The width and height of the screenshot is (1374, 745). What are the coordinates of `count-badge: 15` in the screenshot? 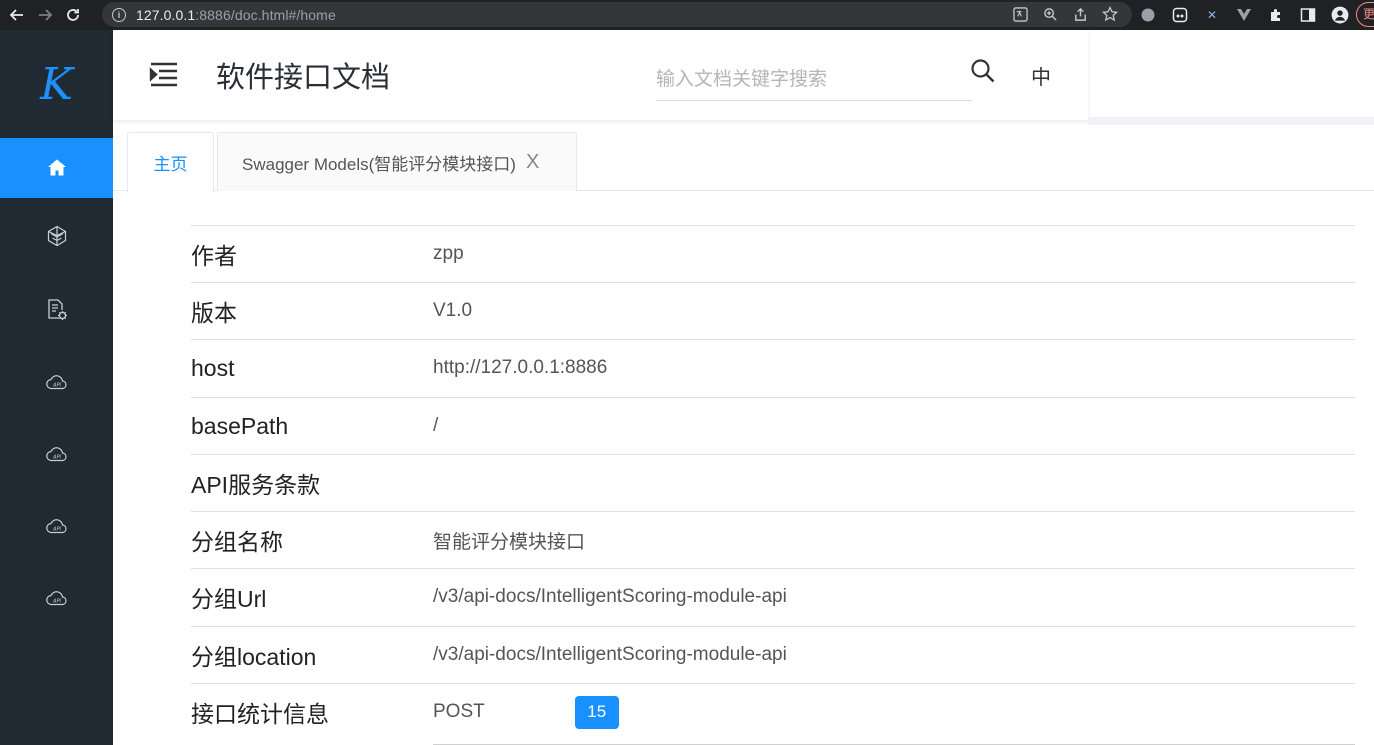 It's located at (596, 712).